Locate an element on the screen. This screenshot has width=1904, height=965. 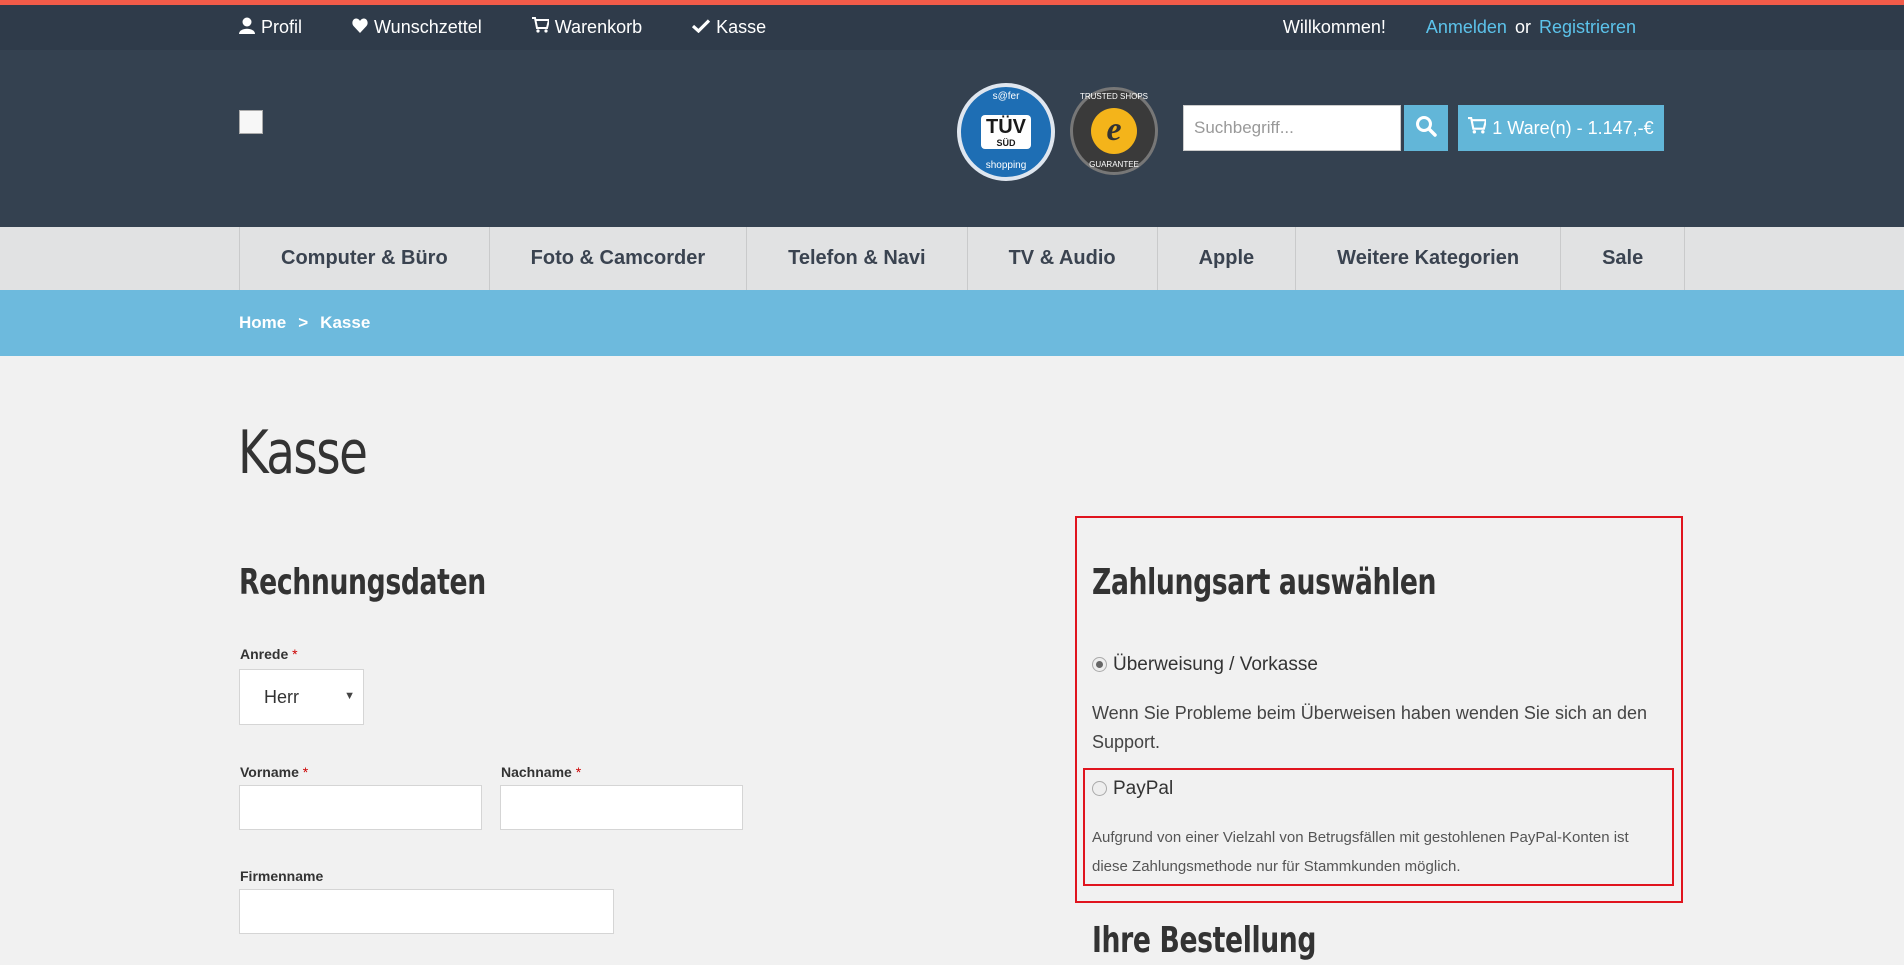
trusted-top-text: TRUSTED SHOPS is located at coordinates (1113, 96).